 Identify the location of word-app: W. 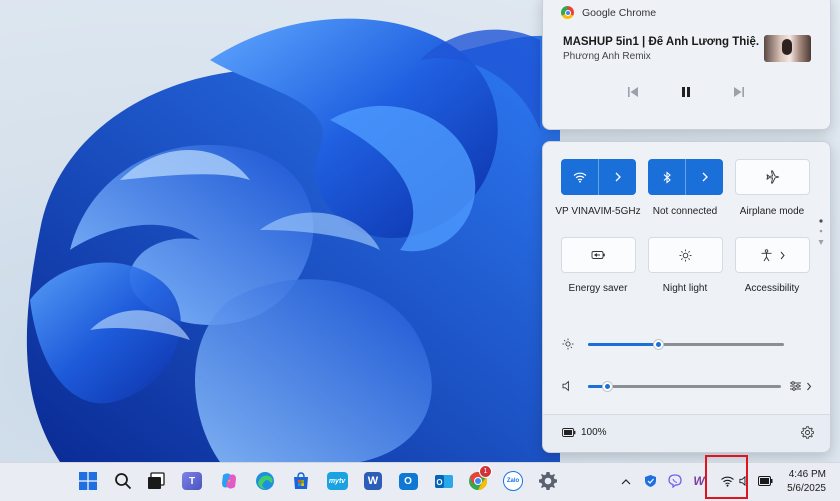
(373, 481).